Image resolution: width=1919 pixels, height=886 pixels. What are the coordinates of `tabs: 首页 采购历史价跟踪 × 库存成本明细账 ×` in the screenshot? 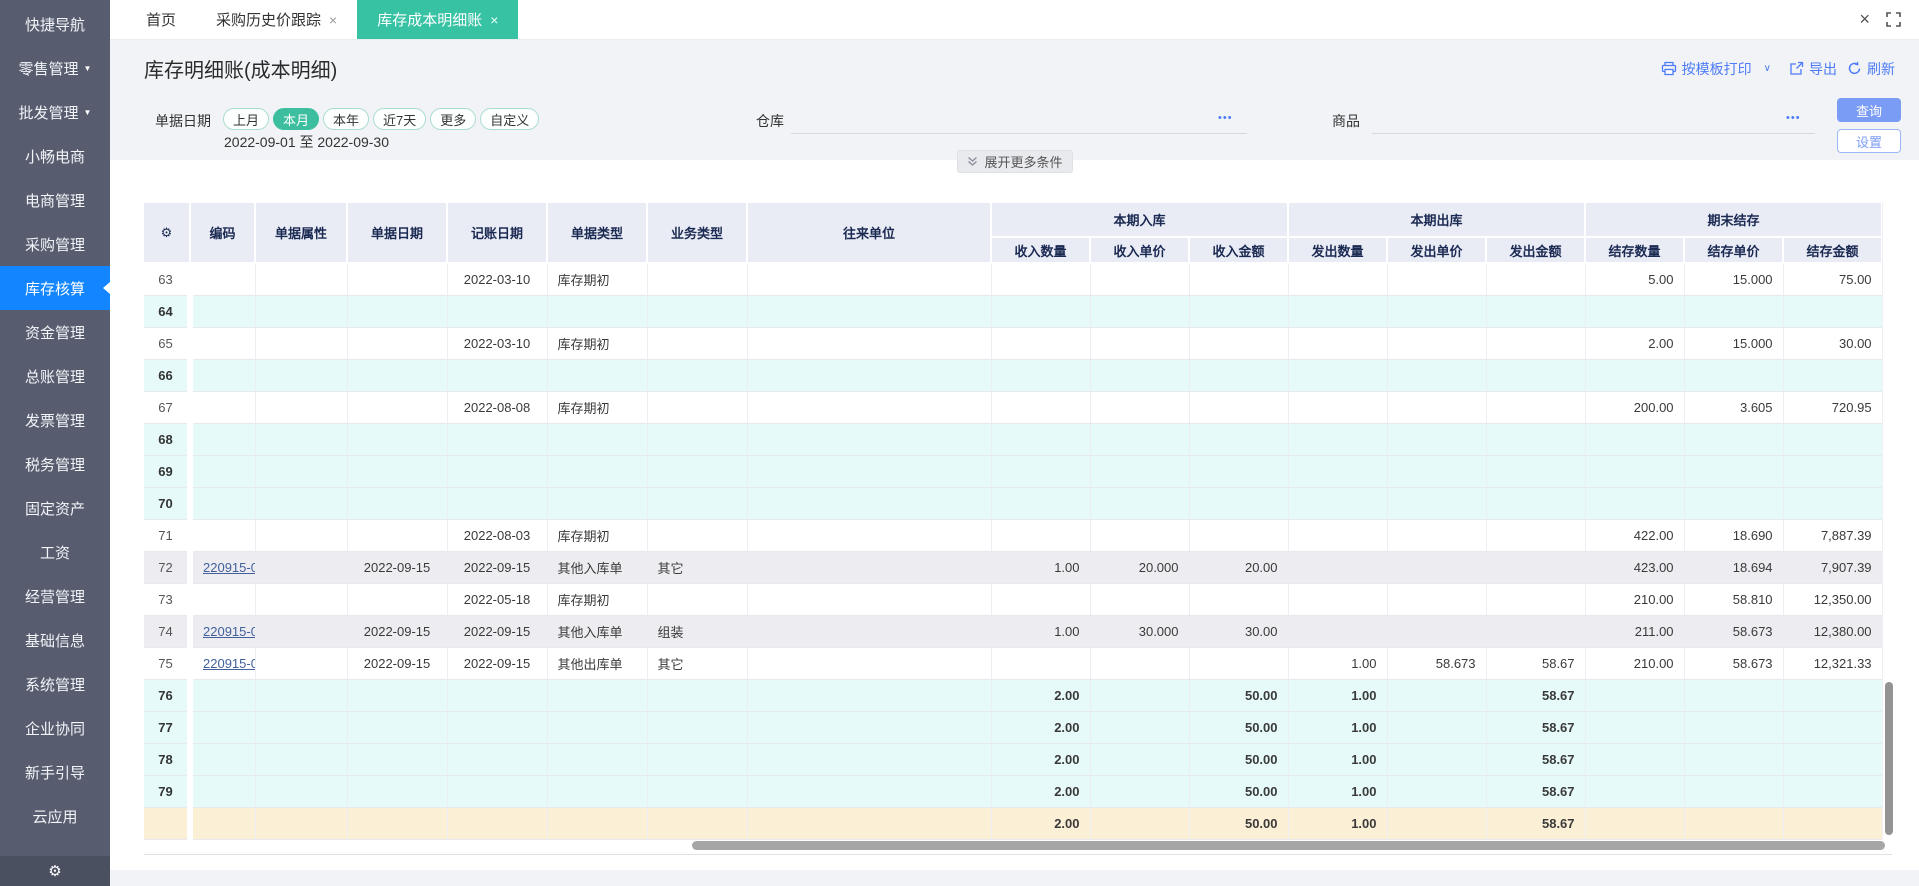 It's located at (322, 19).